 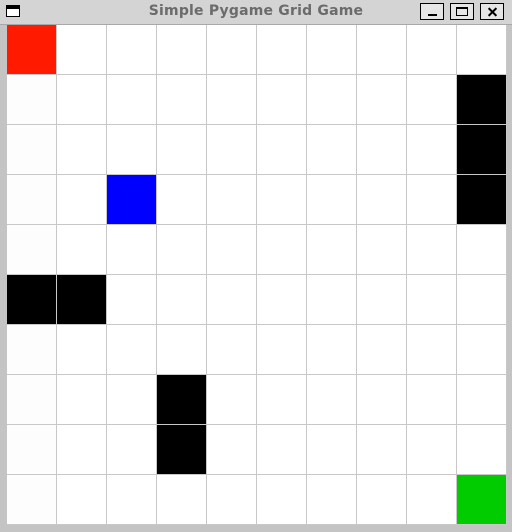 I want to click on goal-square, so click(x=482, y=500).